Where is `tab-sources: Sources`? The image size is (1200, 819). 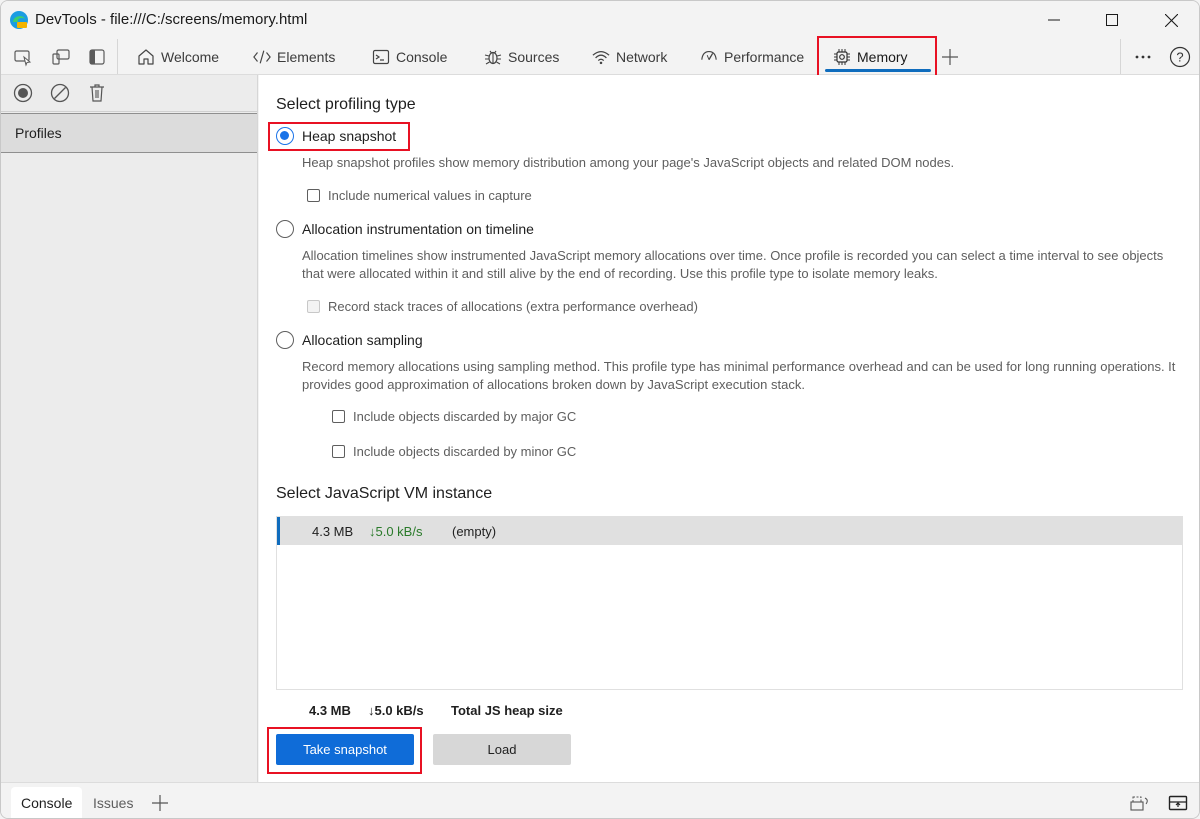 tab-sources: Sources is located at coordinates (521, 56).